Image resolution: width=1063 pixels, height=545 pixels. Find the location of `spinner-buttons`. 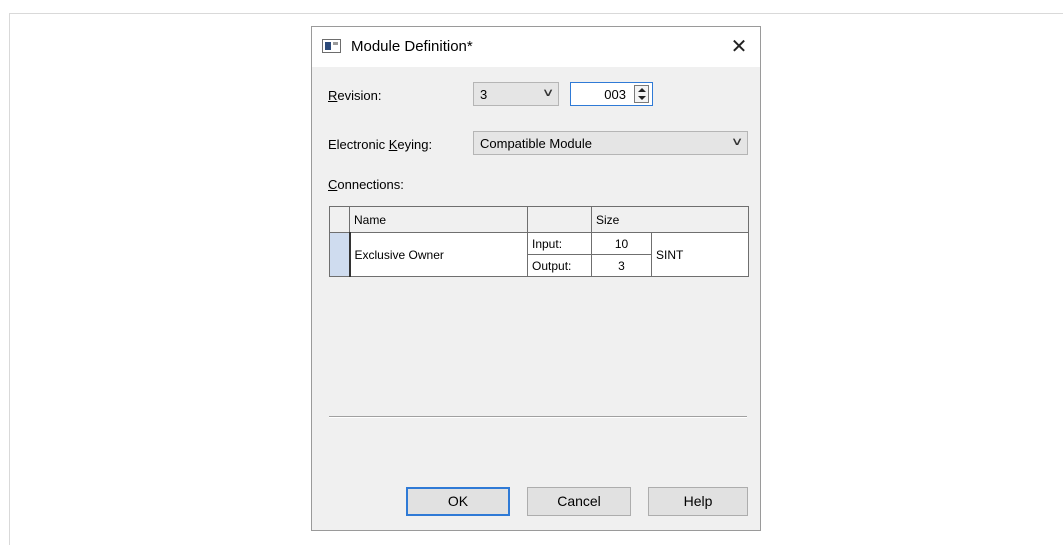

spinner-buttons is located at coordinates (641, 94).